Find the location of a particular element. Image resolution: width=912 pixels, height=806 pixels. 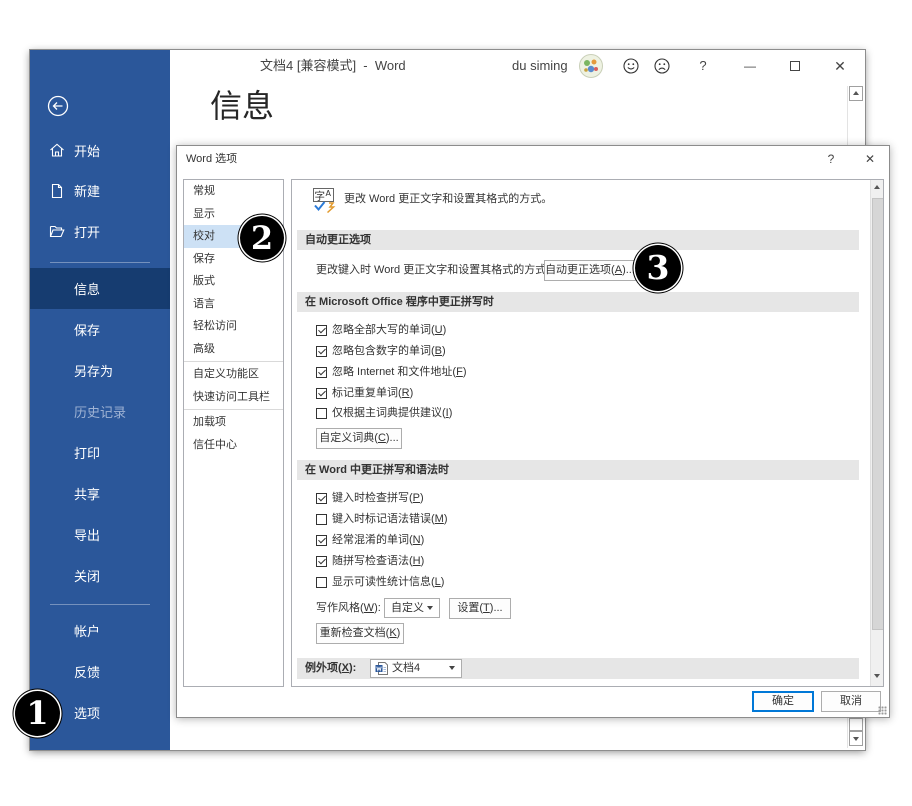

backstage-close: 关闭 is located at coordinates (100, 575).